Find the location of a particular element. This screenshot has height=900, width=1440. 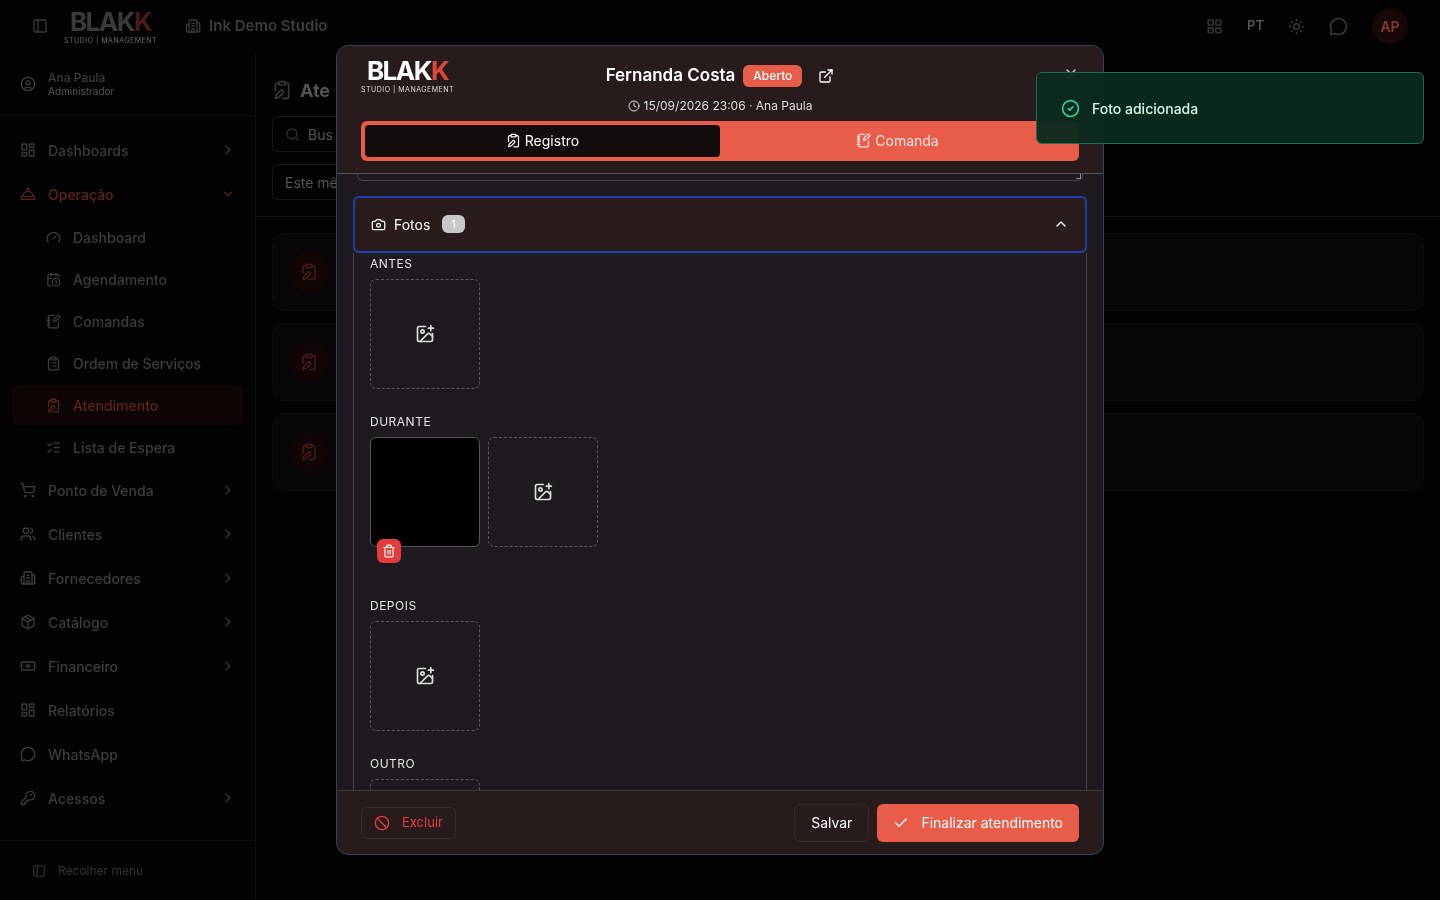

sidebar-item: Catálogo is located at coordinates (127, 622).